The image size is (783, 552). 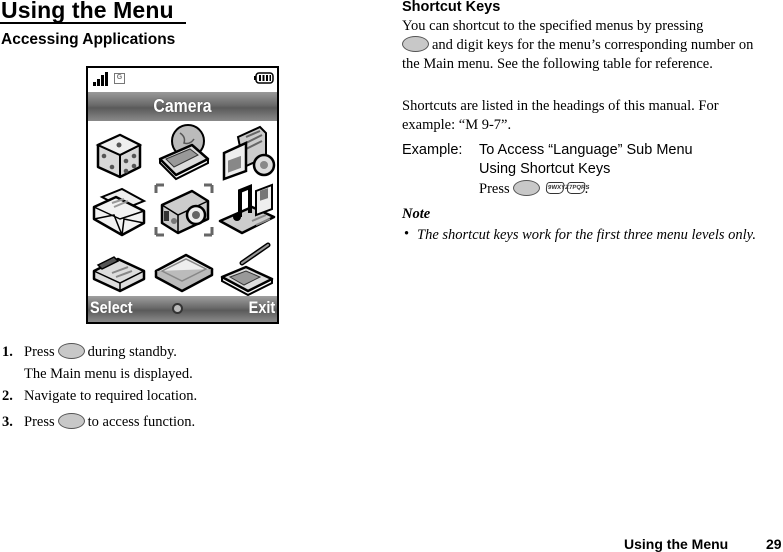 I want to click on note-heading: Note, so click(x=416, y=214).